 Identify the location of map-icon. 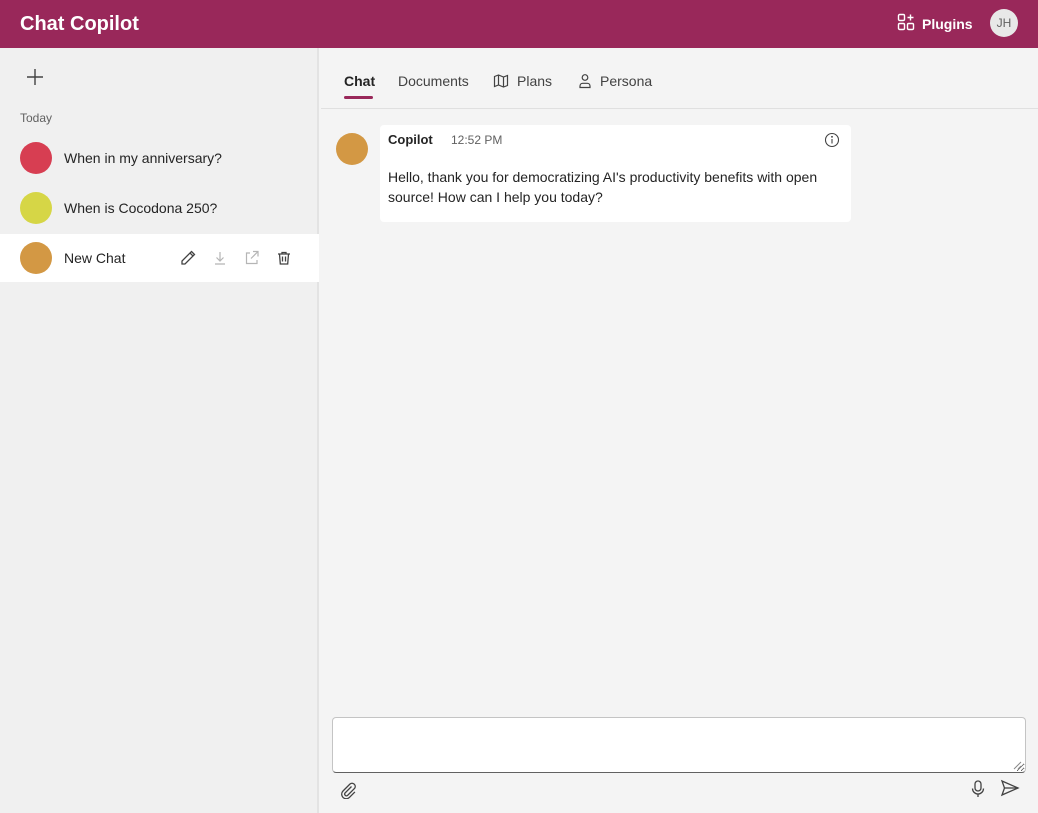
(501, 81).